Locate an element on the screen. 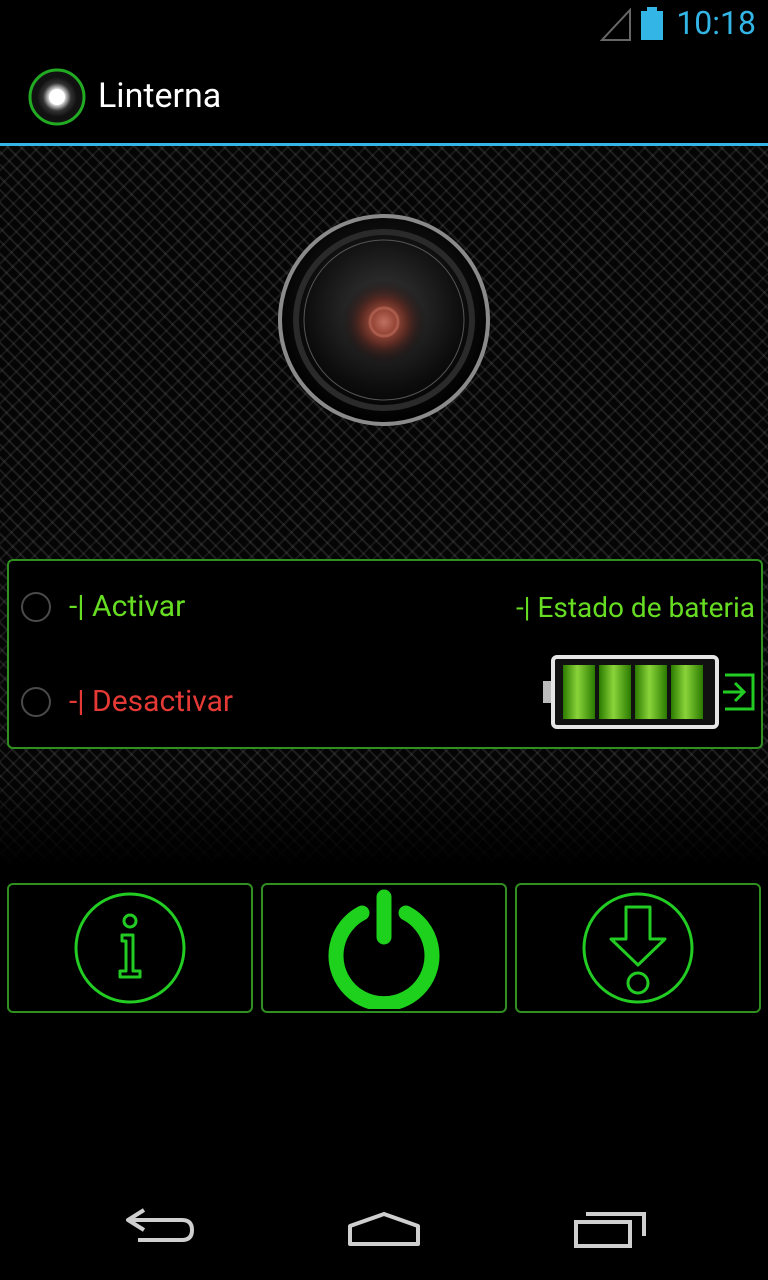 This screenshot has width=768, height=1280. app-title: Linterna is located at coordinates (160, 96).